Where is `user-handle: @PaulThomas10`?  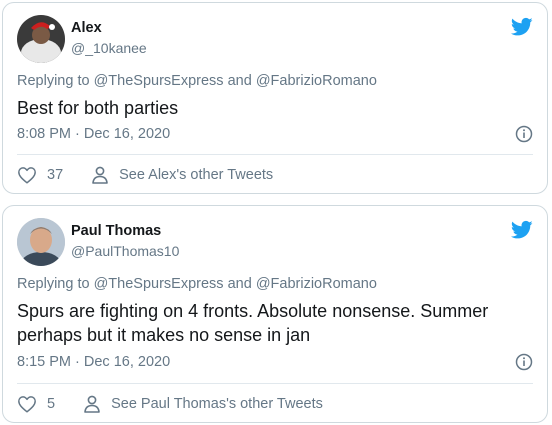 user-handle: @PaulThomas10 is located at coordinates (125, 251).